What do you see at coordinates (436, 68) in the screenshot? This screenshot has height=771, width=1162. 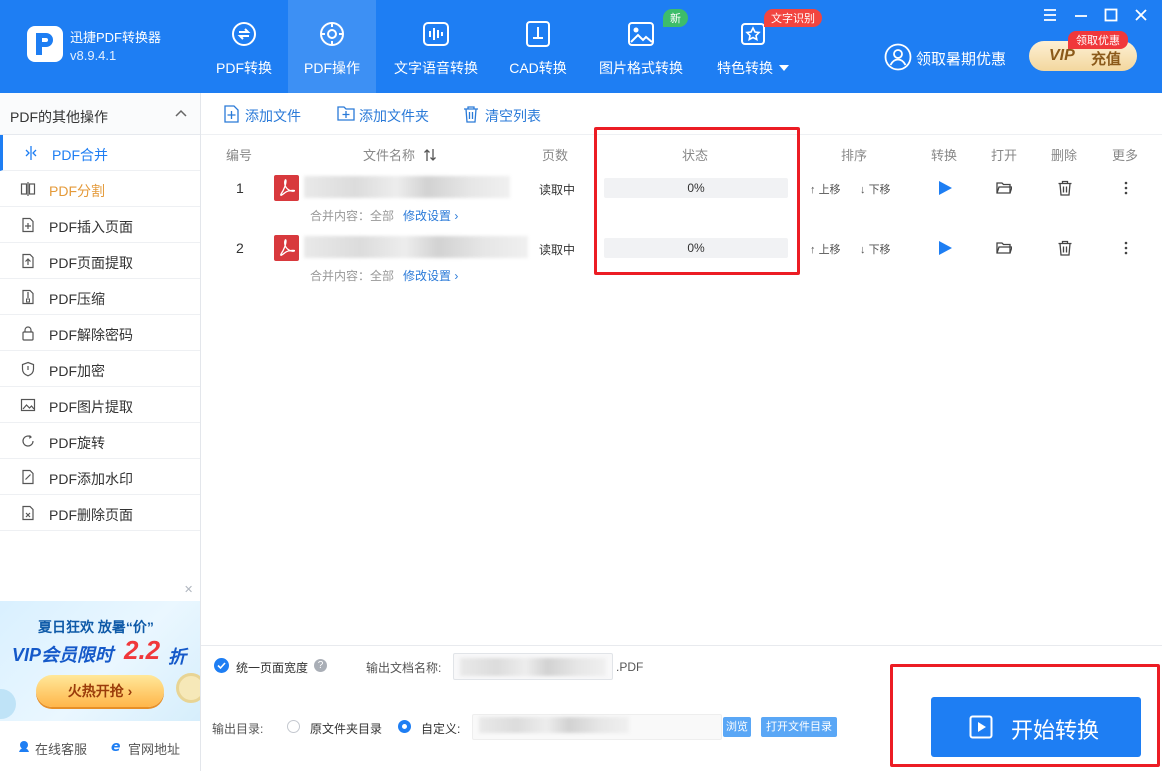 I see `tab-label: 文字语音转换` at bounding box center [436, 68].